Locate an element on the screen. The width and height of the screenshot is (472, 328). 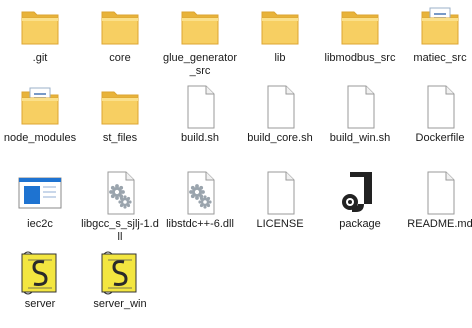
file-item-core: core is located at coordinates (120, 43).